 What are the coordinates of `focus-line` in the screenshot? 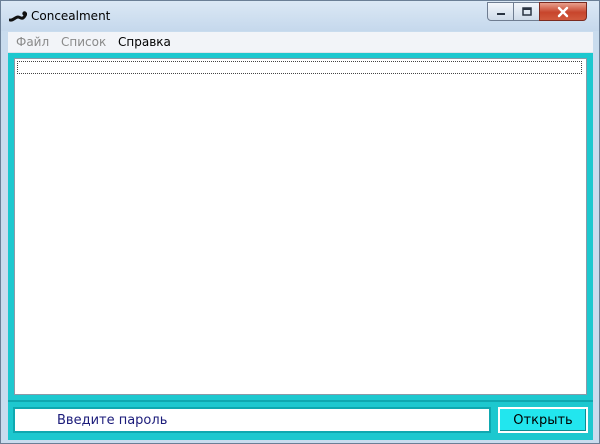 It's located at (299, 67).